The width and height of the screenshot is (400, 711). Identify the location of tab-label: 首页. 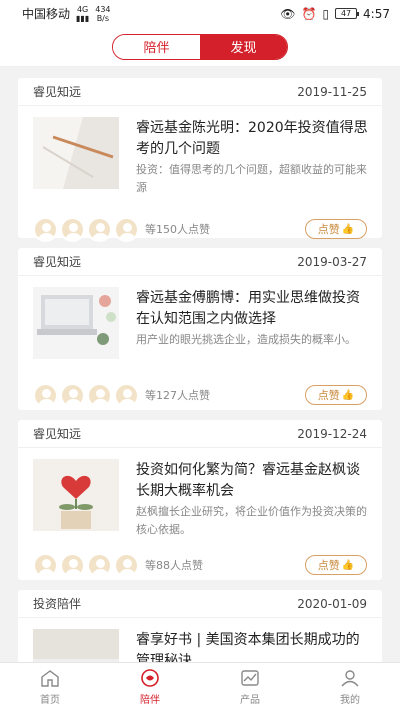
(50, 700).